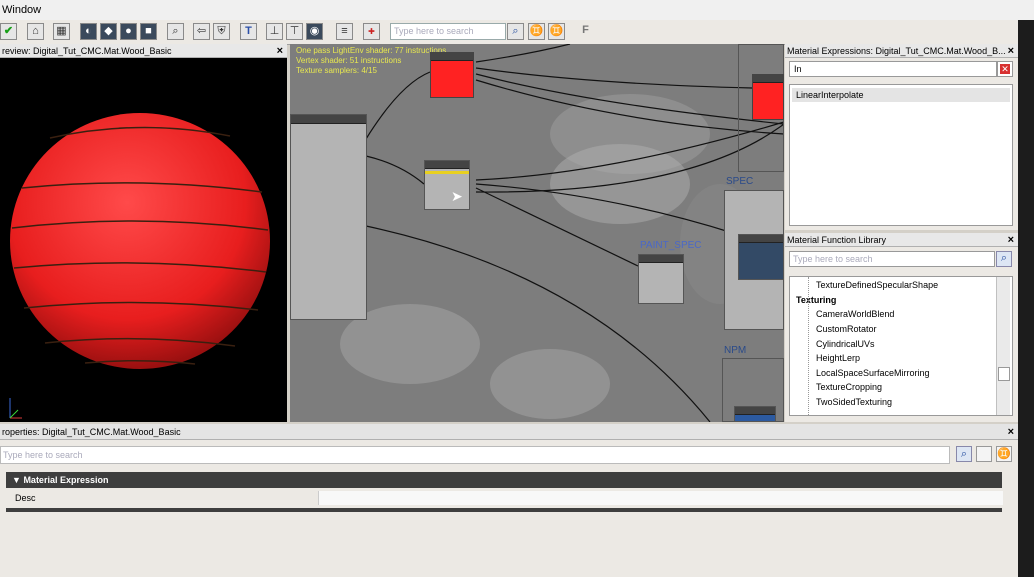 This screenshot has height=577, width=1034. Describe the element at coordinates (735, 350) in the screenshot. I see `npm-label: NPM` at that location.